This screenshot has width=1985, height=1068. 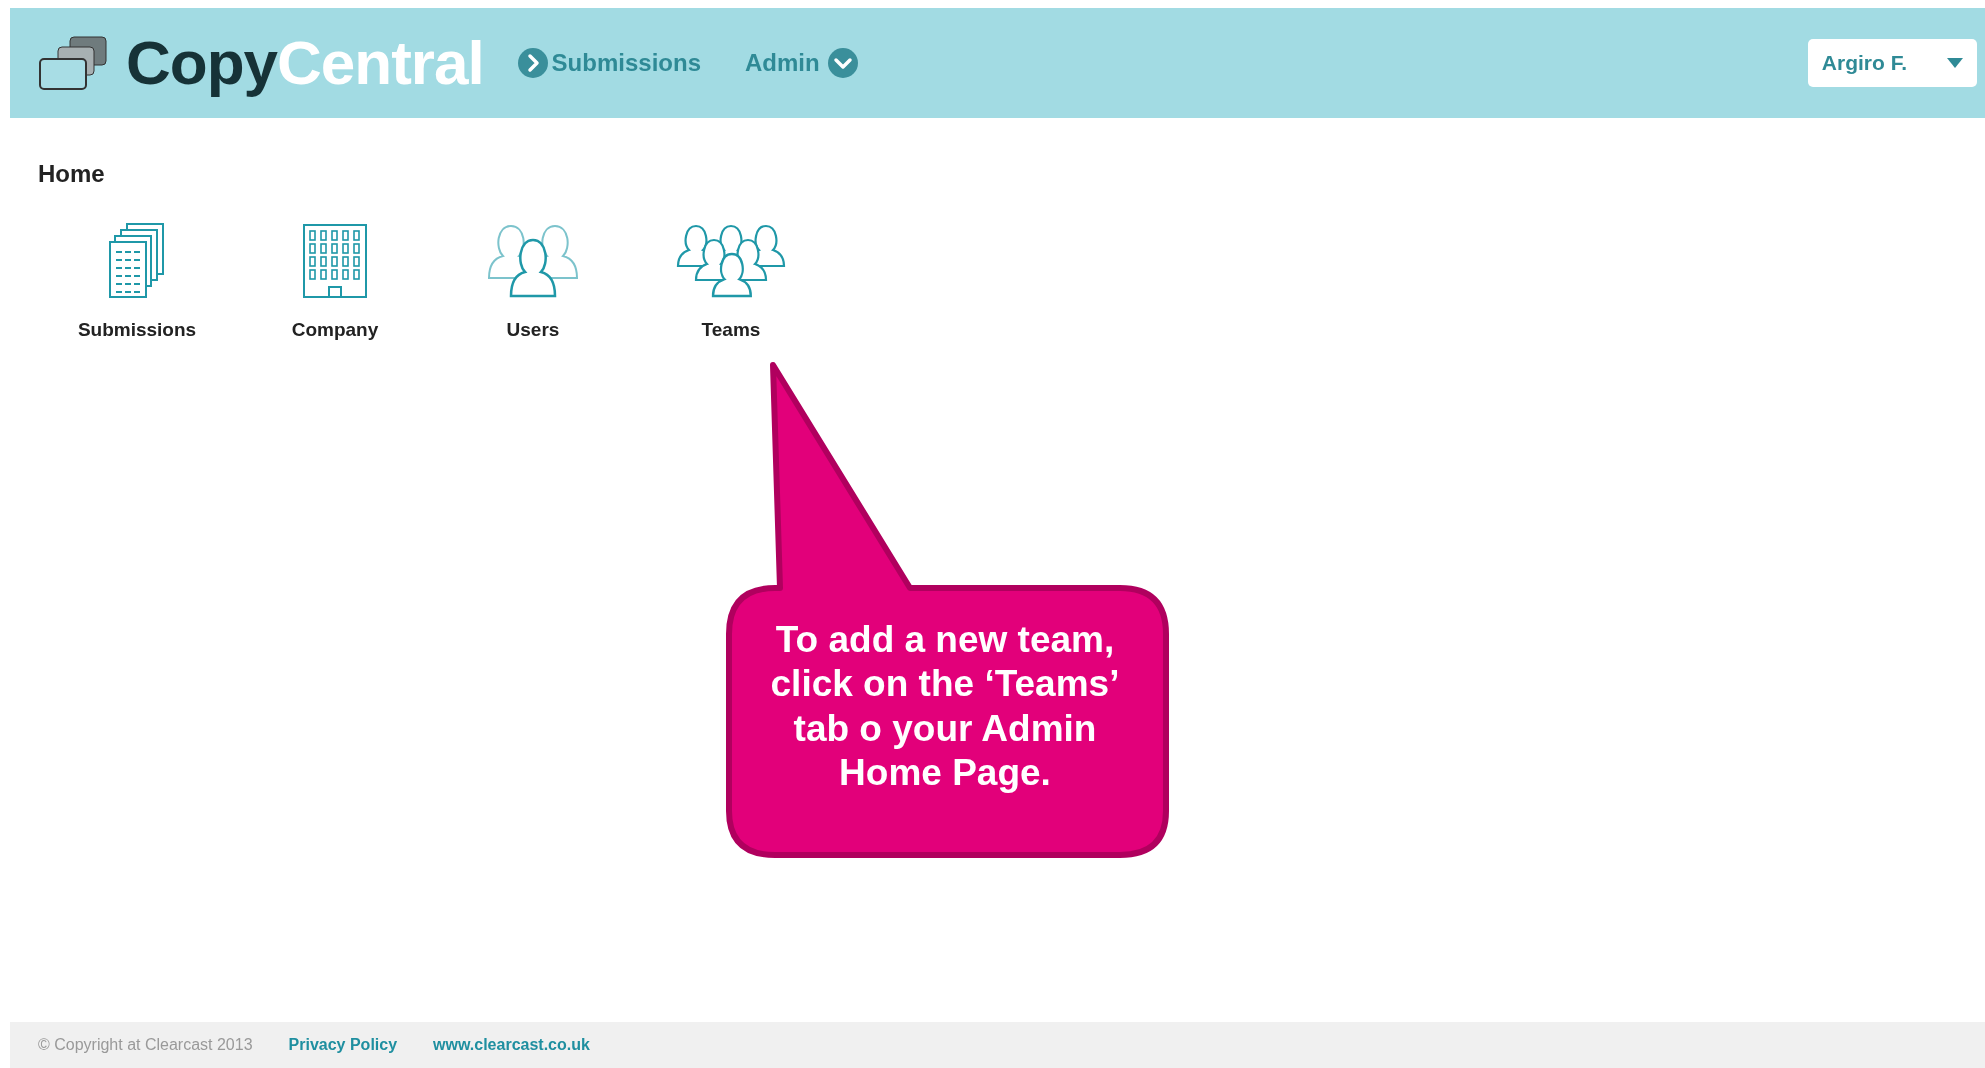 I want to click on nav-link: Submissions, so click(x=609, y=63).